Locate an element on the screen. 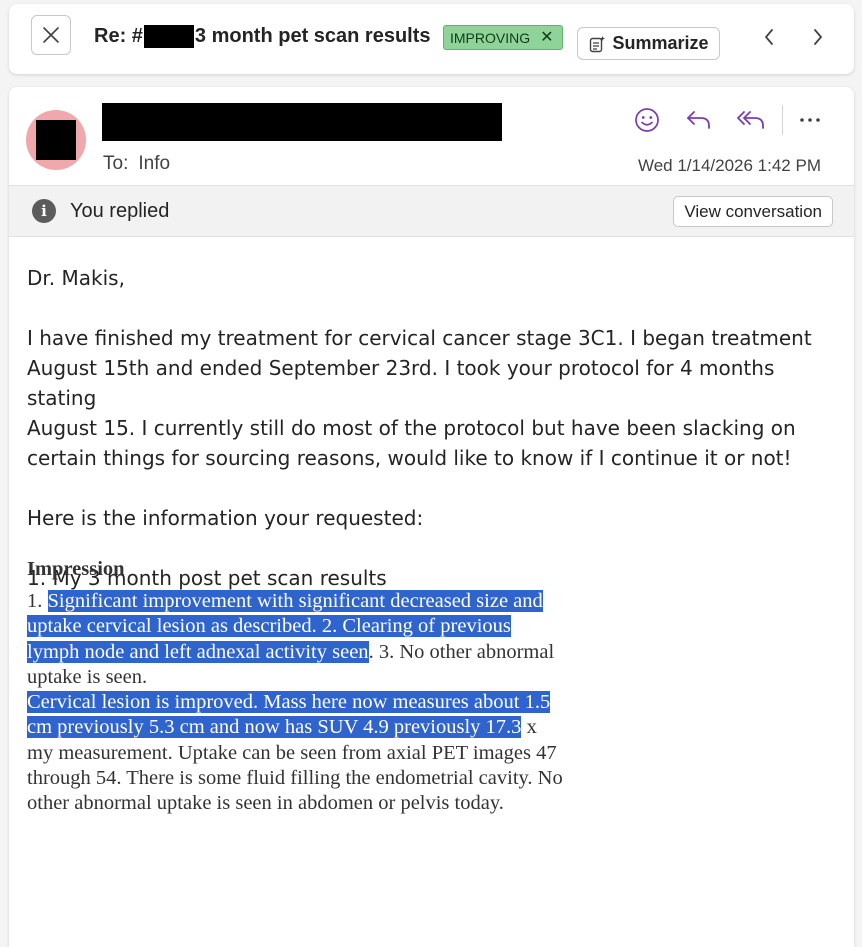 This screenshot has width=862, height=947. summarize-label: Summarize is located at coordinates (660, 43).